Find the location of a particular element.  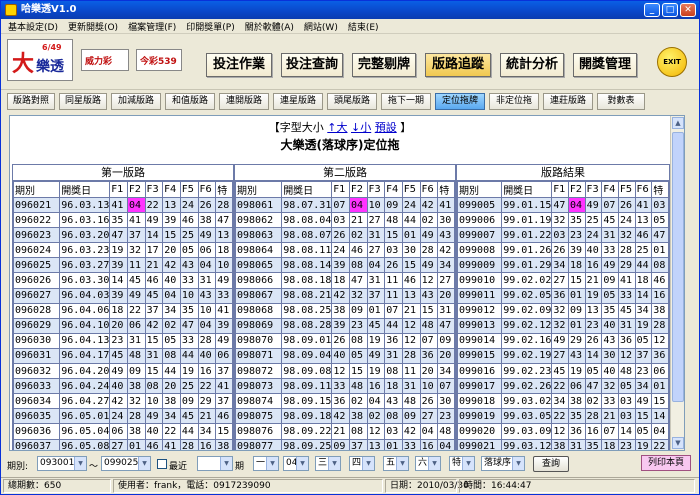

table-row: 096026 96.03.30 14 45 46 40 33 31 49 is located at coordinates (122, 280).